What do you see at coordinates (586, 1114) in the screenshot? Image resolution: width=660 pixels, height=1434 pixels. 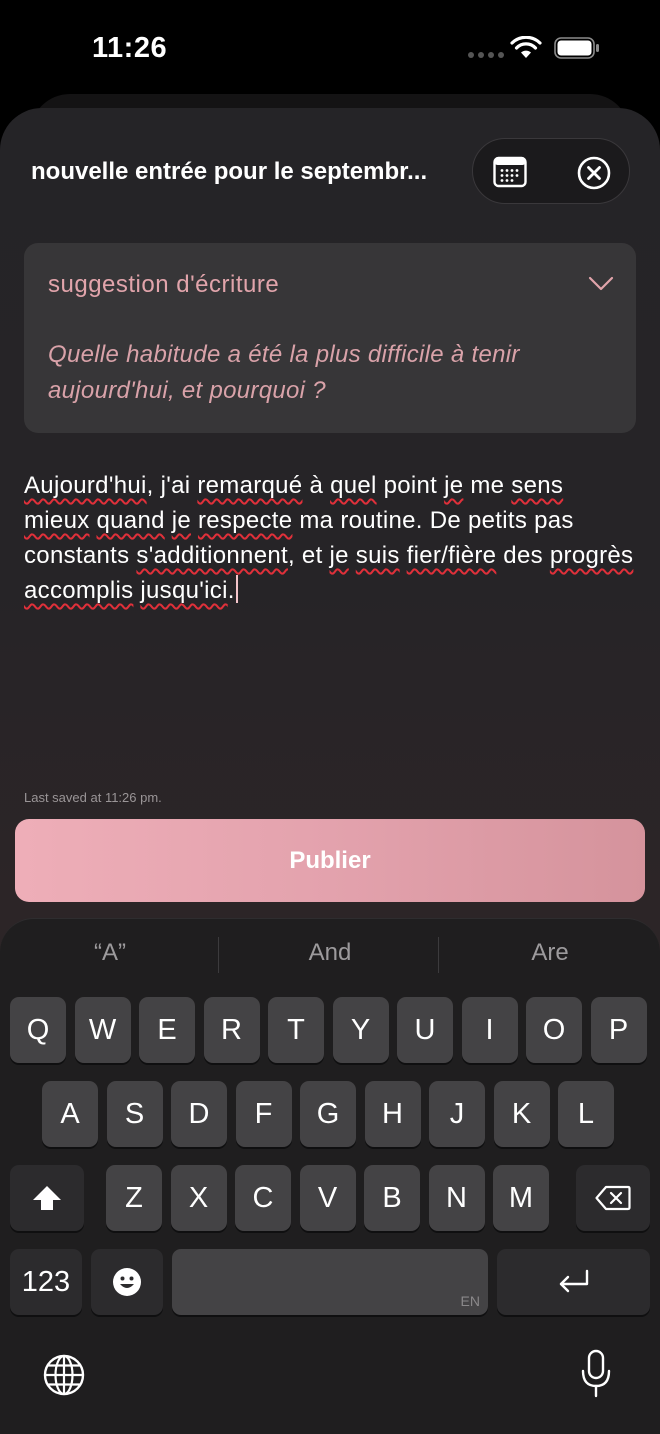 I see `key-l: L` at bounding box center [586, 1114].